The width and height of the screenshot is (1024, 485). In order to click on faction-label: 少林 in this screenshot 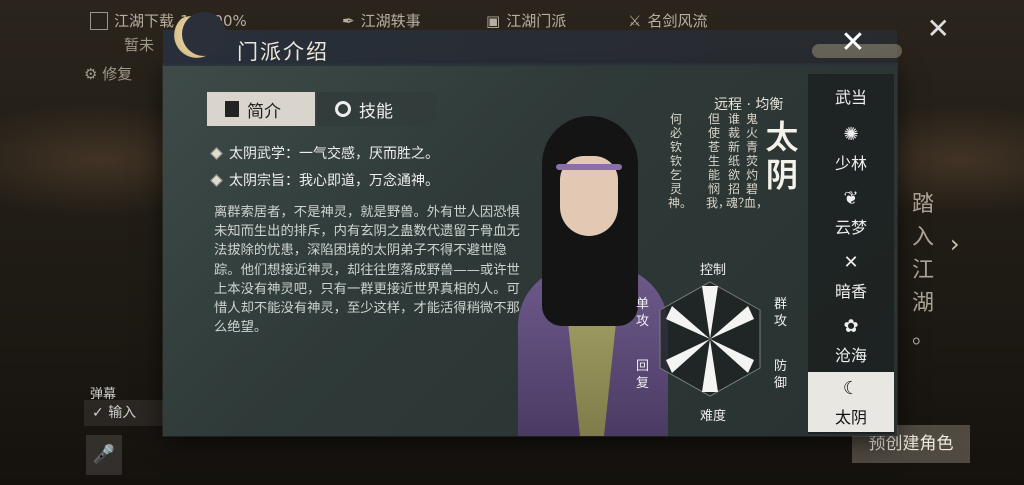, I will do `click(850, 163)`.